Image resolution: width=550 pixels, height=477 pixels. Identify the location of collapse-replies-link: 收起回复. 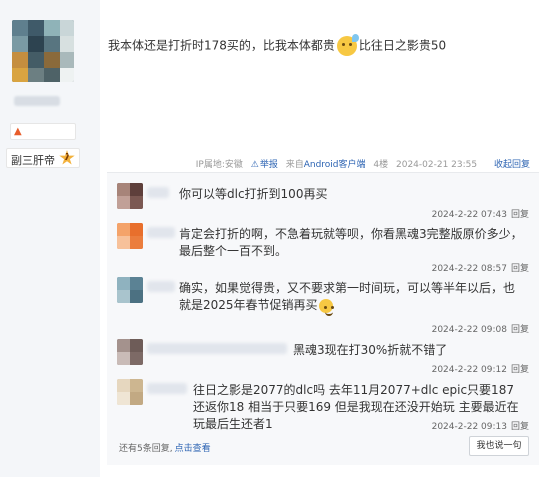
(512, 165).